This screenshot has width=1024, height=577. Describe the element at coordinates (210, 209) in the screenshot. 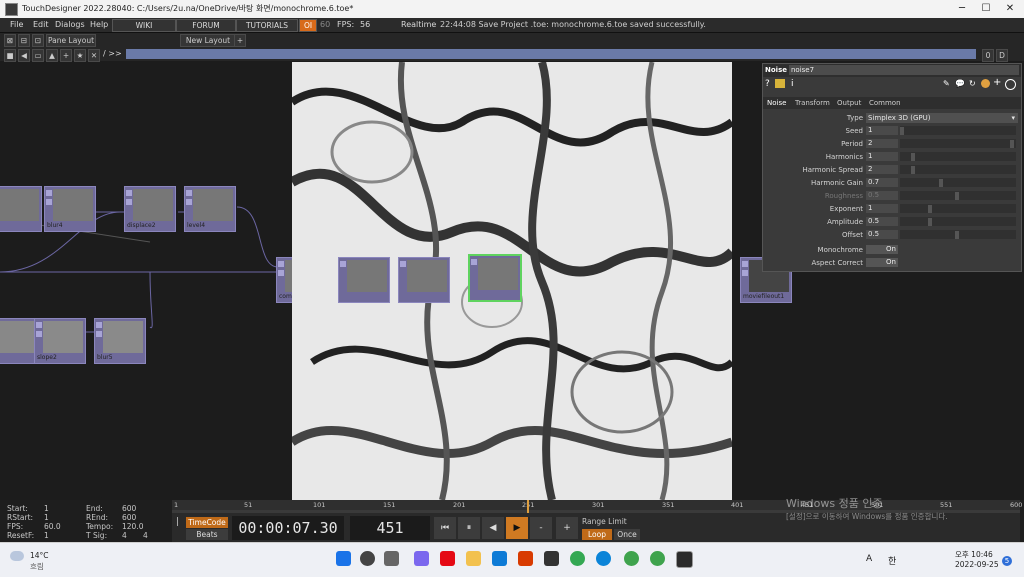

I see `node-level4: level4` at that location.